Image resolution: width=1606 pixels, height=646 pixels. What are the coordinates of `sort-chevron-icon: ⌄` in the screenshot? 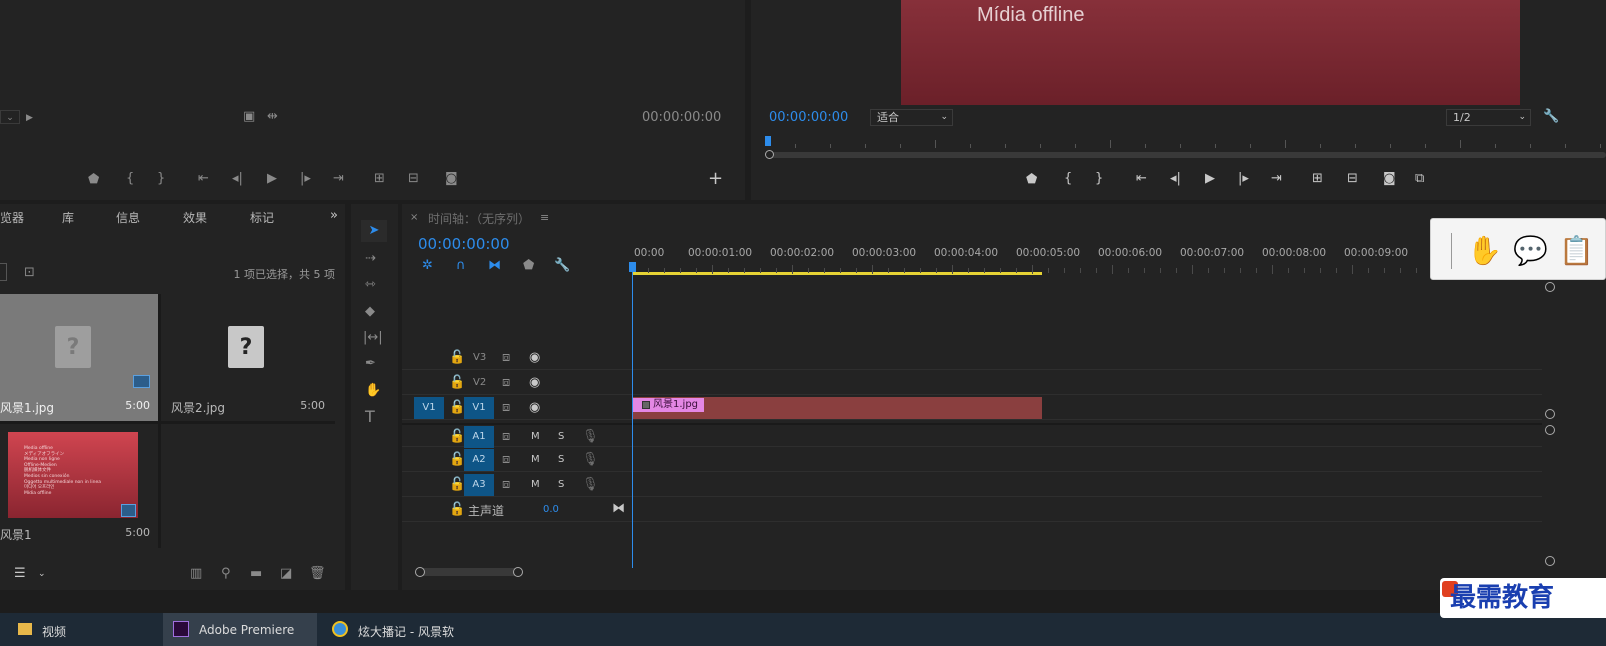 It's located at (42, 574).